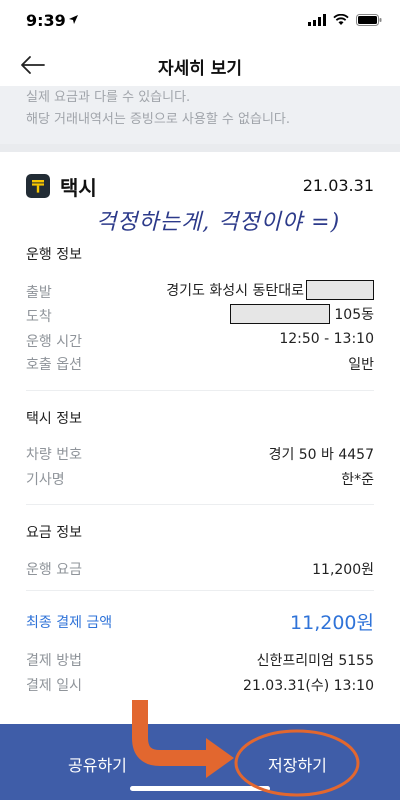 The width and height of the screenshot is (400, 800). I want to click on page-title: 자세히 보기, so click(200, 69).